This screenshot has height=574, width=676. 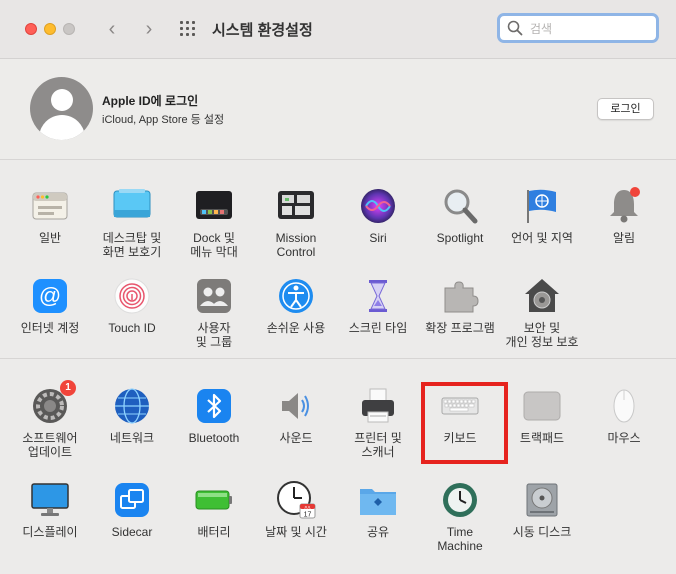 I want to click on pane-label: 데스크탑 및 화면 보호기, so click(x=132, y=245).